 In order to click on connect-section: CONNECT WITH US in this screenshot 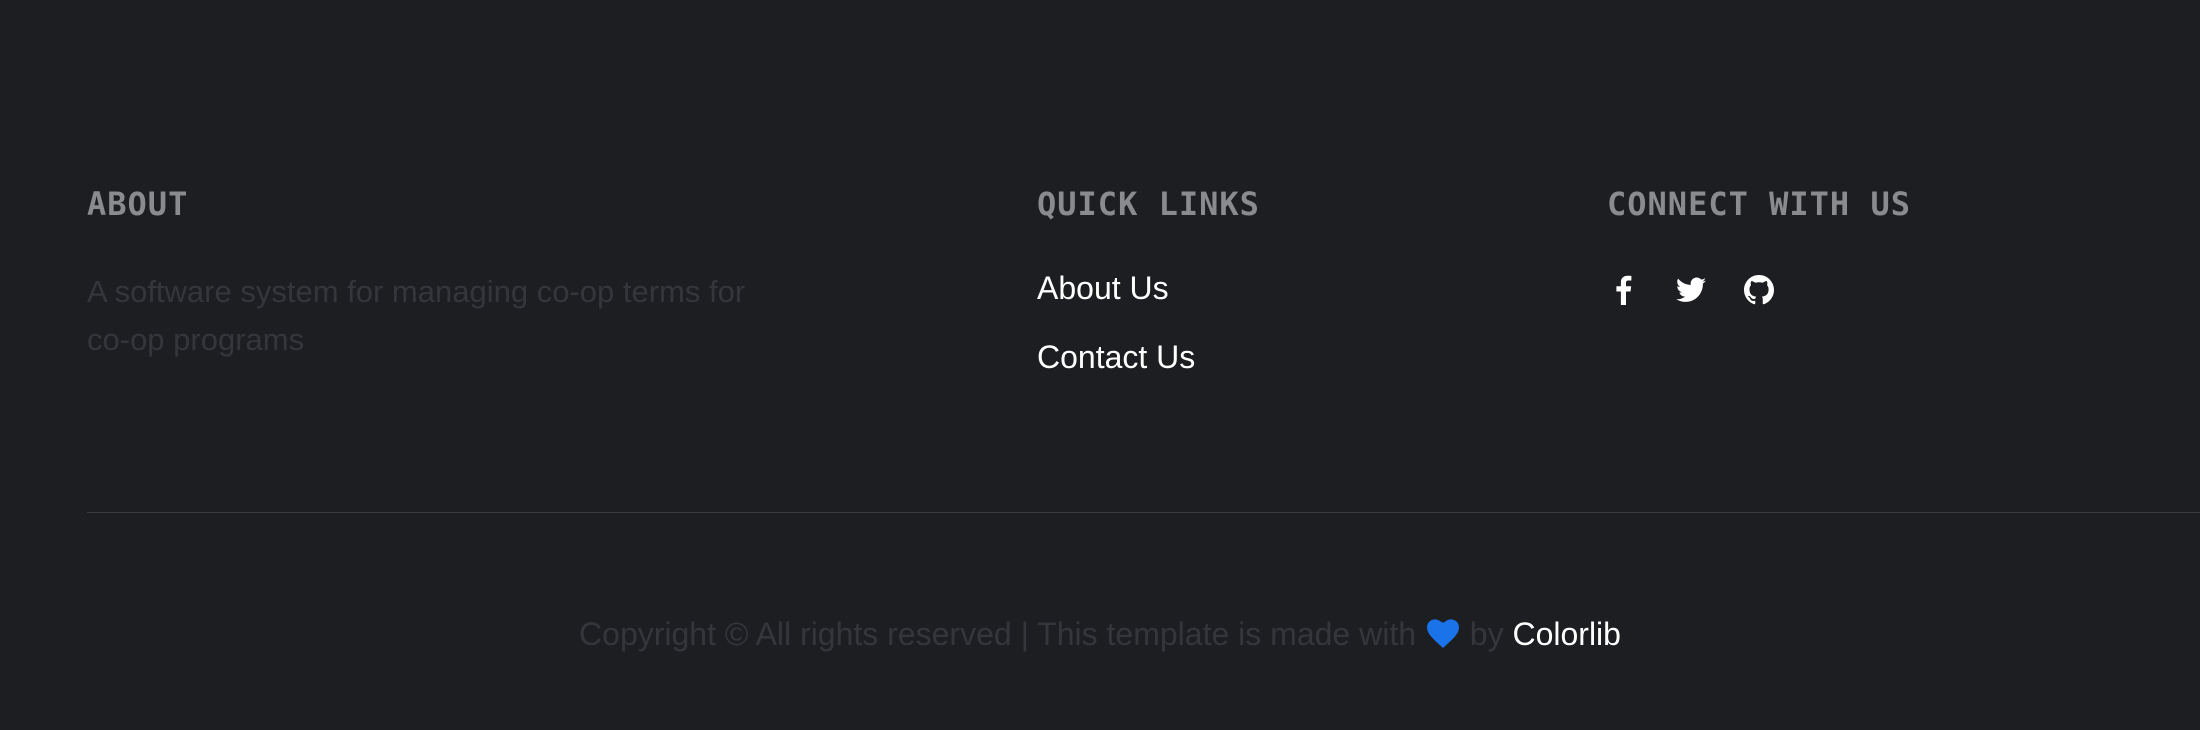, I will do `click(1857, 245)`.